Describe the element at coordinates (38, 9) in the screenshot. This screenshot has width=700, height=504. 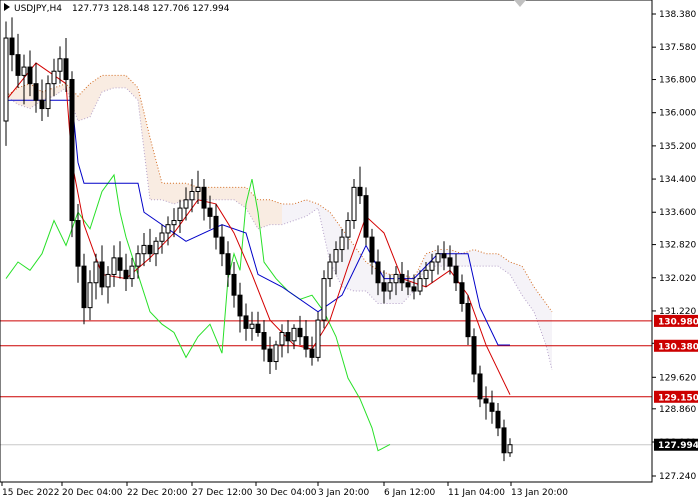
I see `symbol-label: USDJPY,H4` at that location.